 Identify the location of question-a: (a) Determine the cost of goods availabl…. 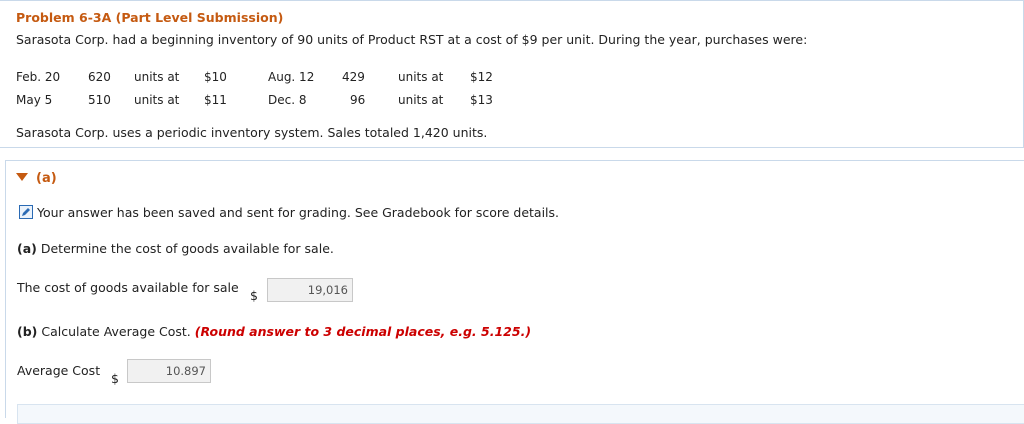
(175, 248).